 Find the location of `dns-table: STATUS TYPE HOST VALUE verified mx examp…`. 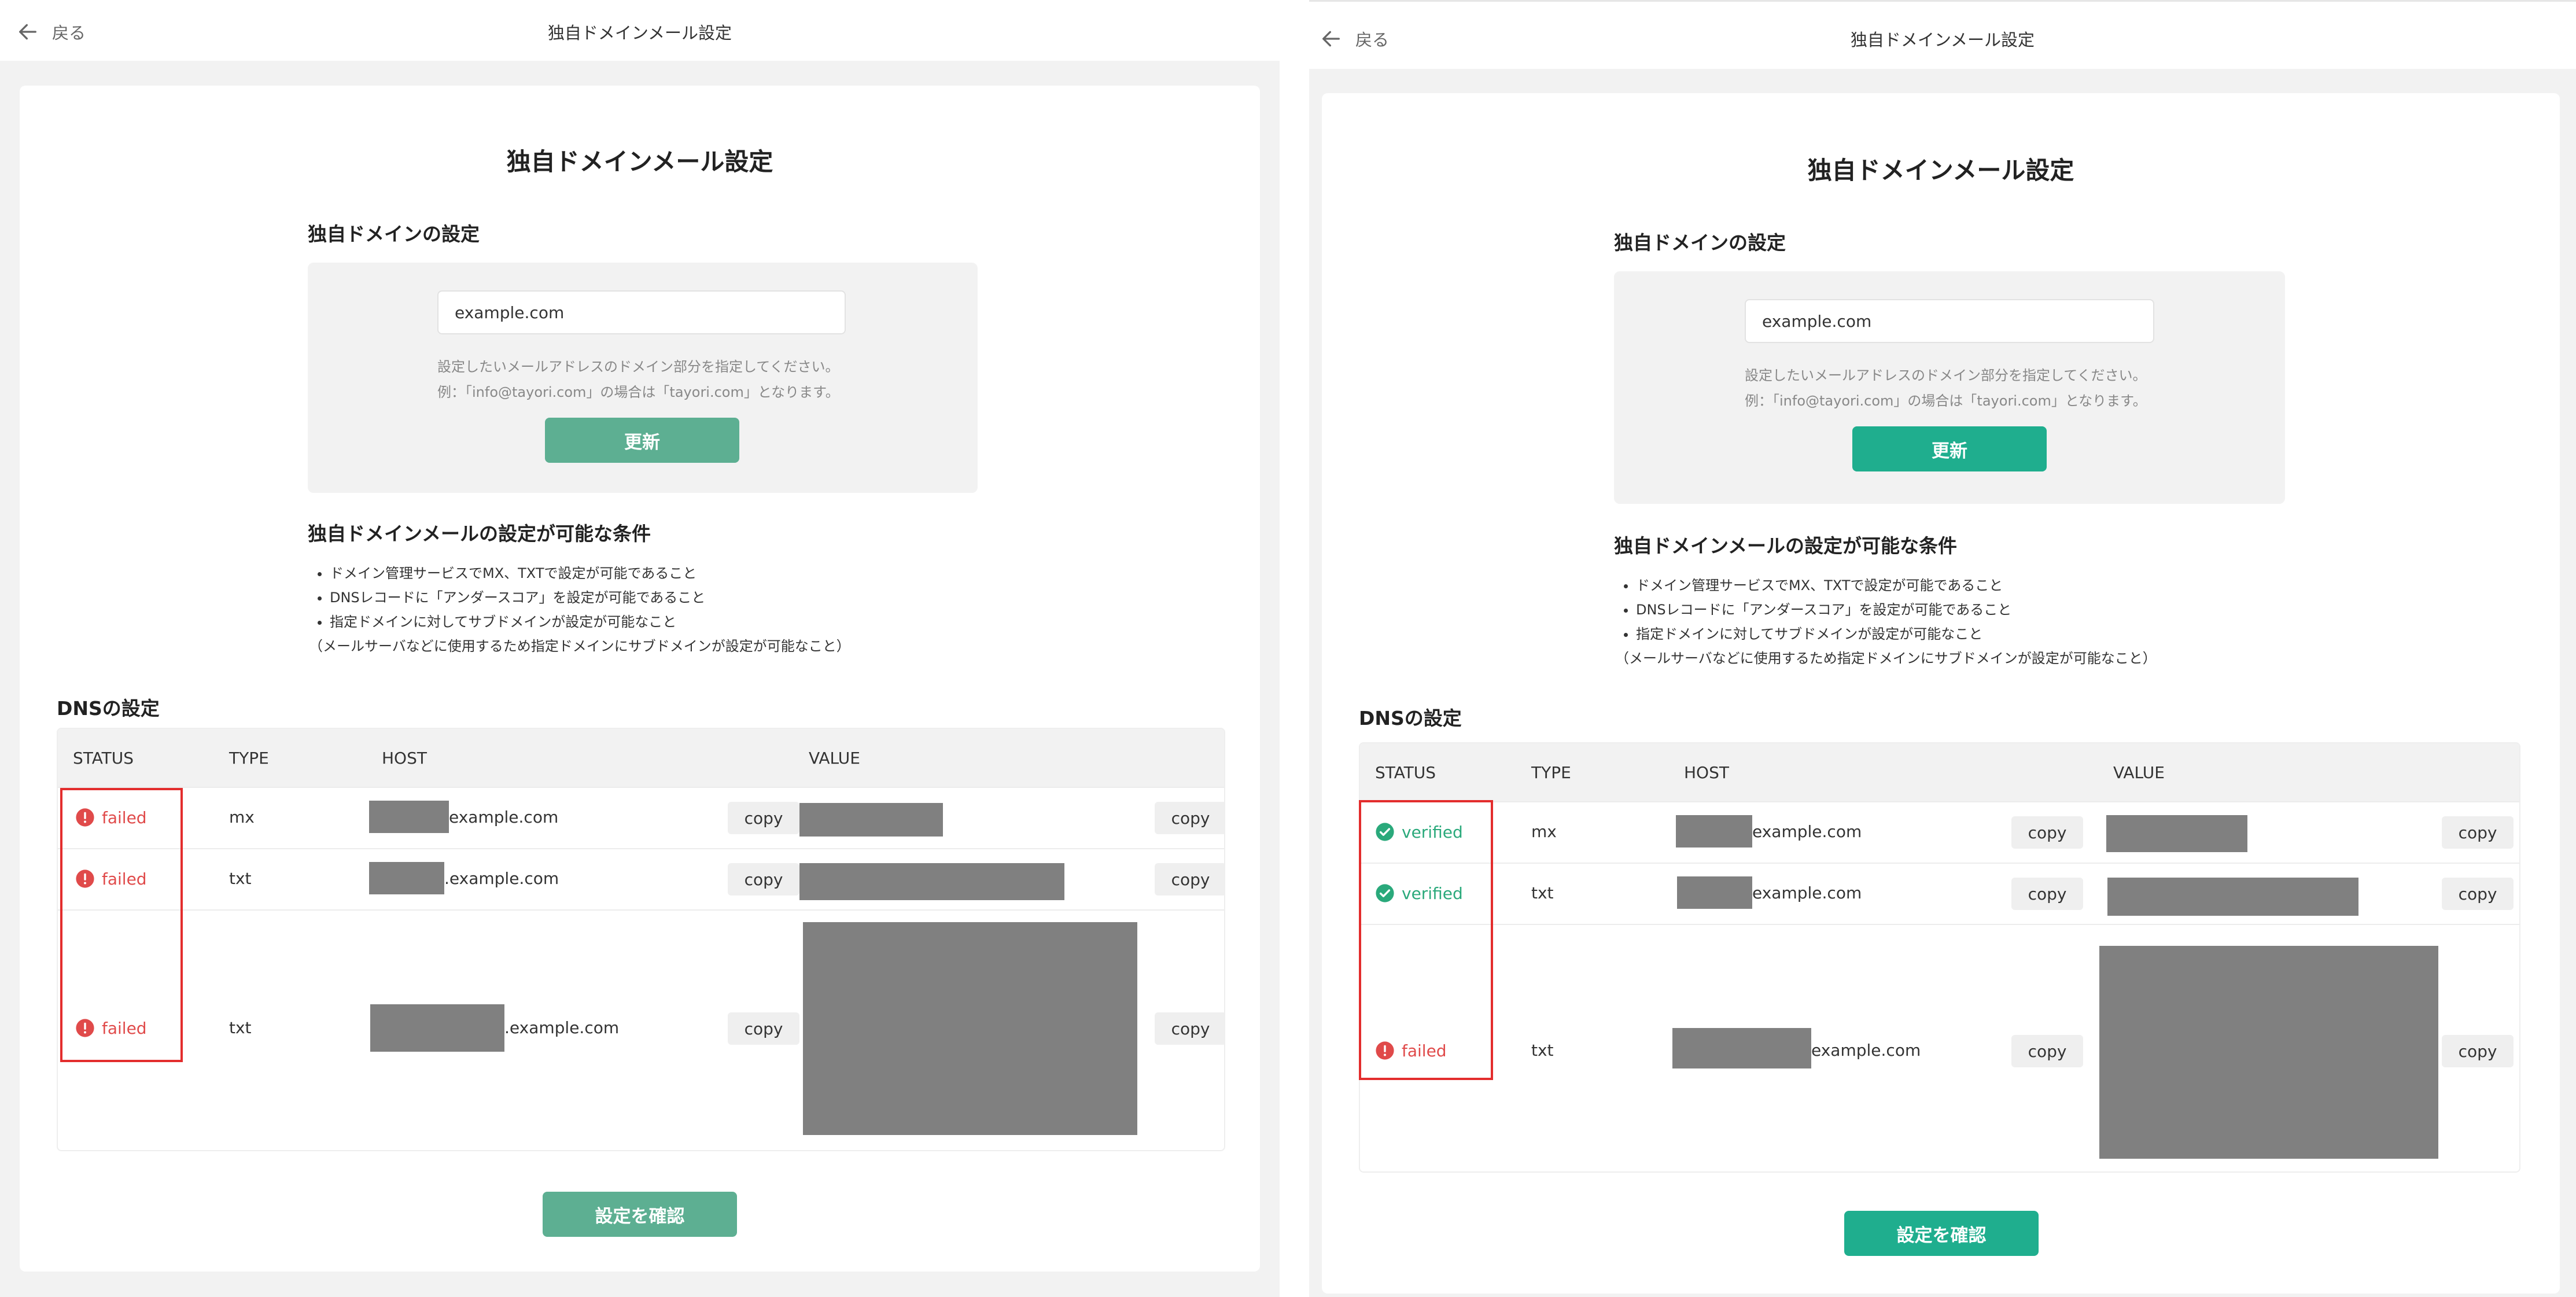

dns-table: STATUS TYPE HOST VALUE verified mx examp… is located at coordinates (1939, 957).